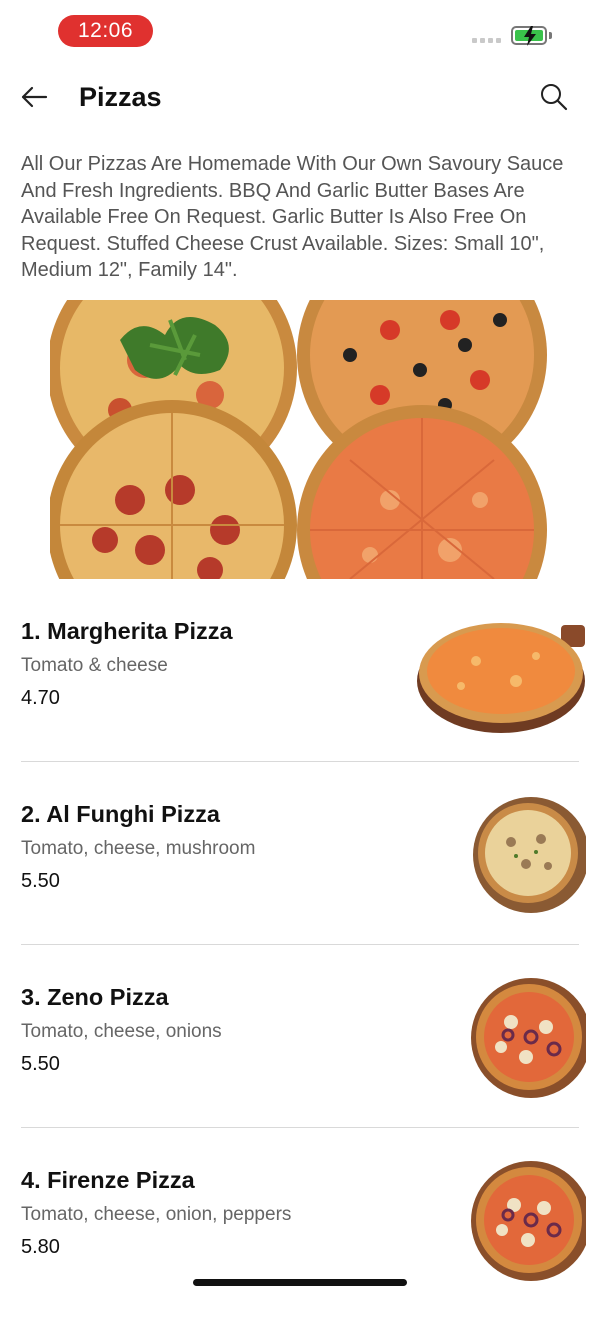 The height and width of the screenshot is (1329, 600). Describe the element at coordinates (108, 1180) in the screenshot. I see `menu-item-name: 4. Firenze Pizza` at that location.